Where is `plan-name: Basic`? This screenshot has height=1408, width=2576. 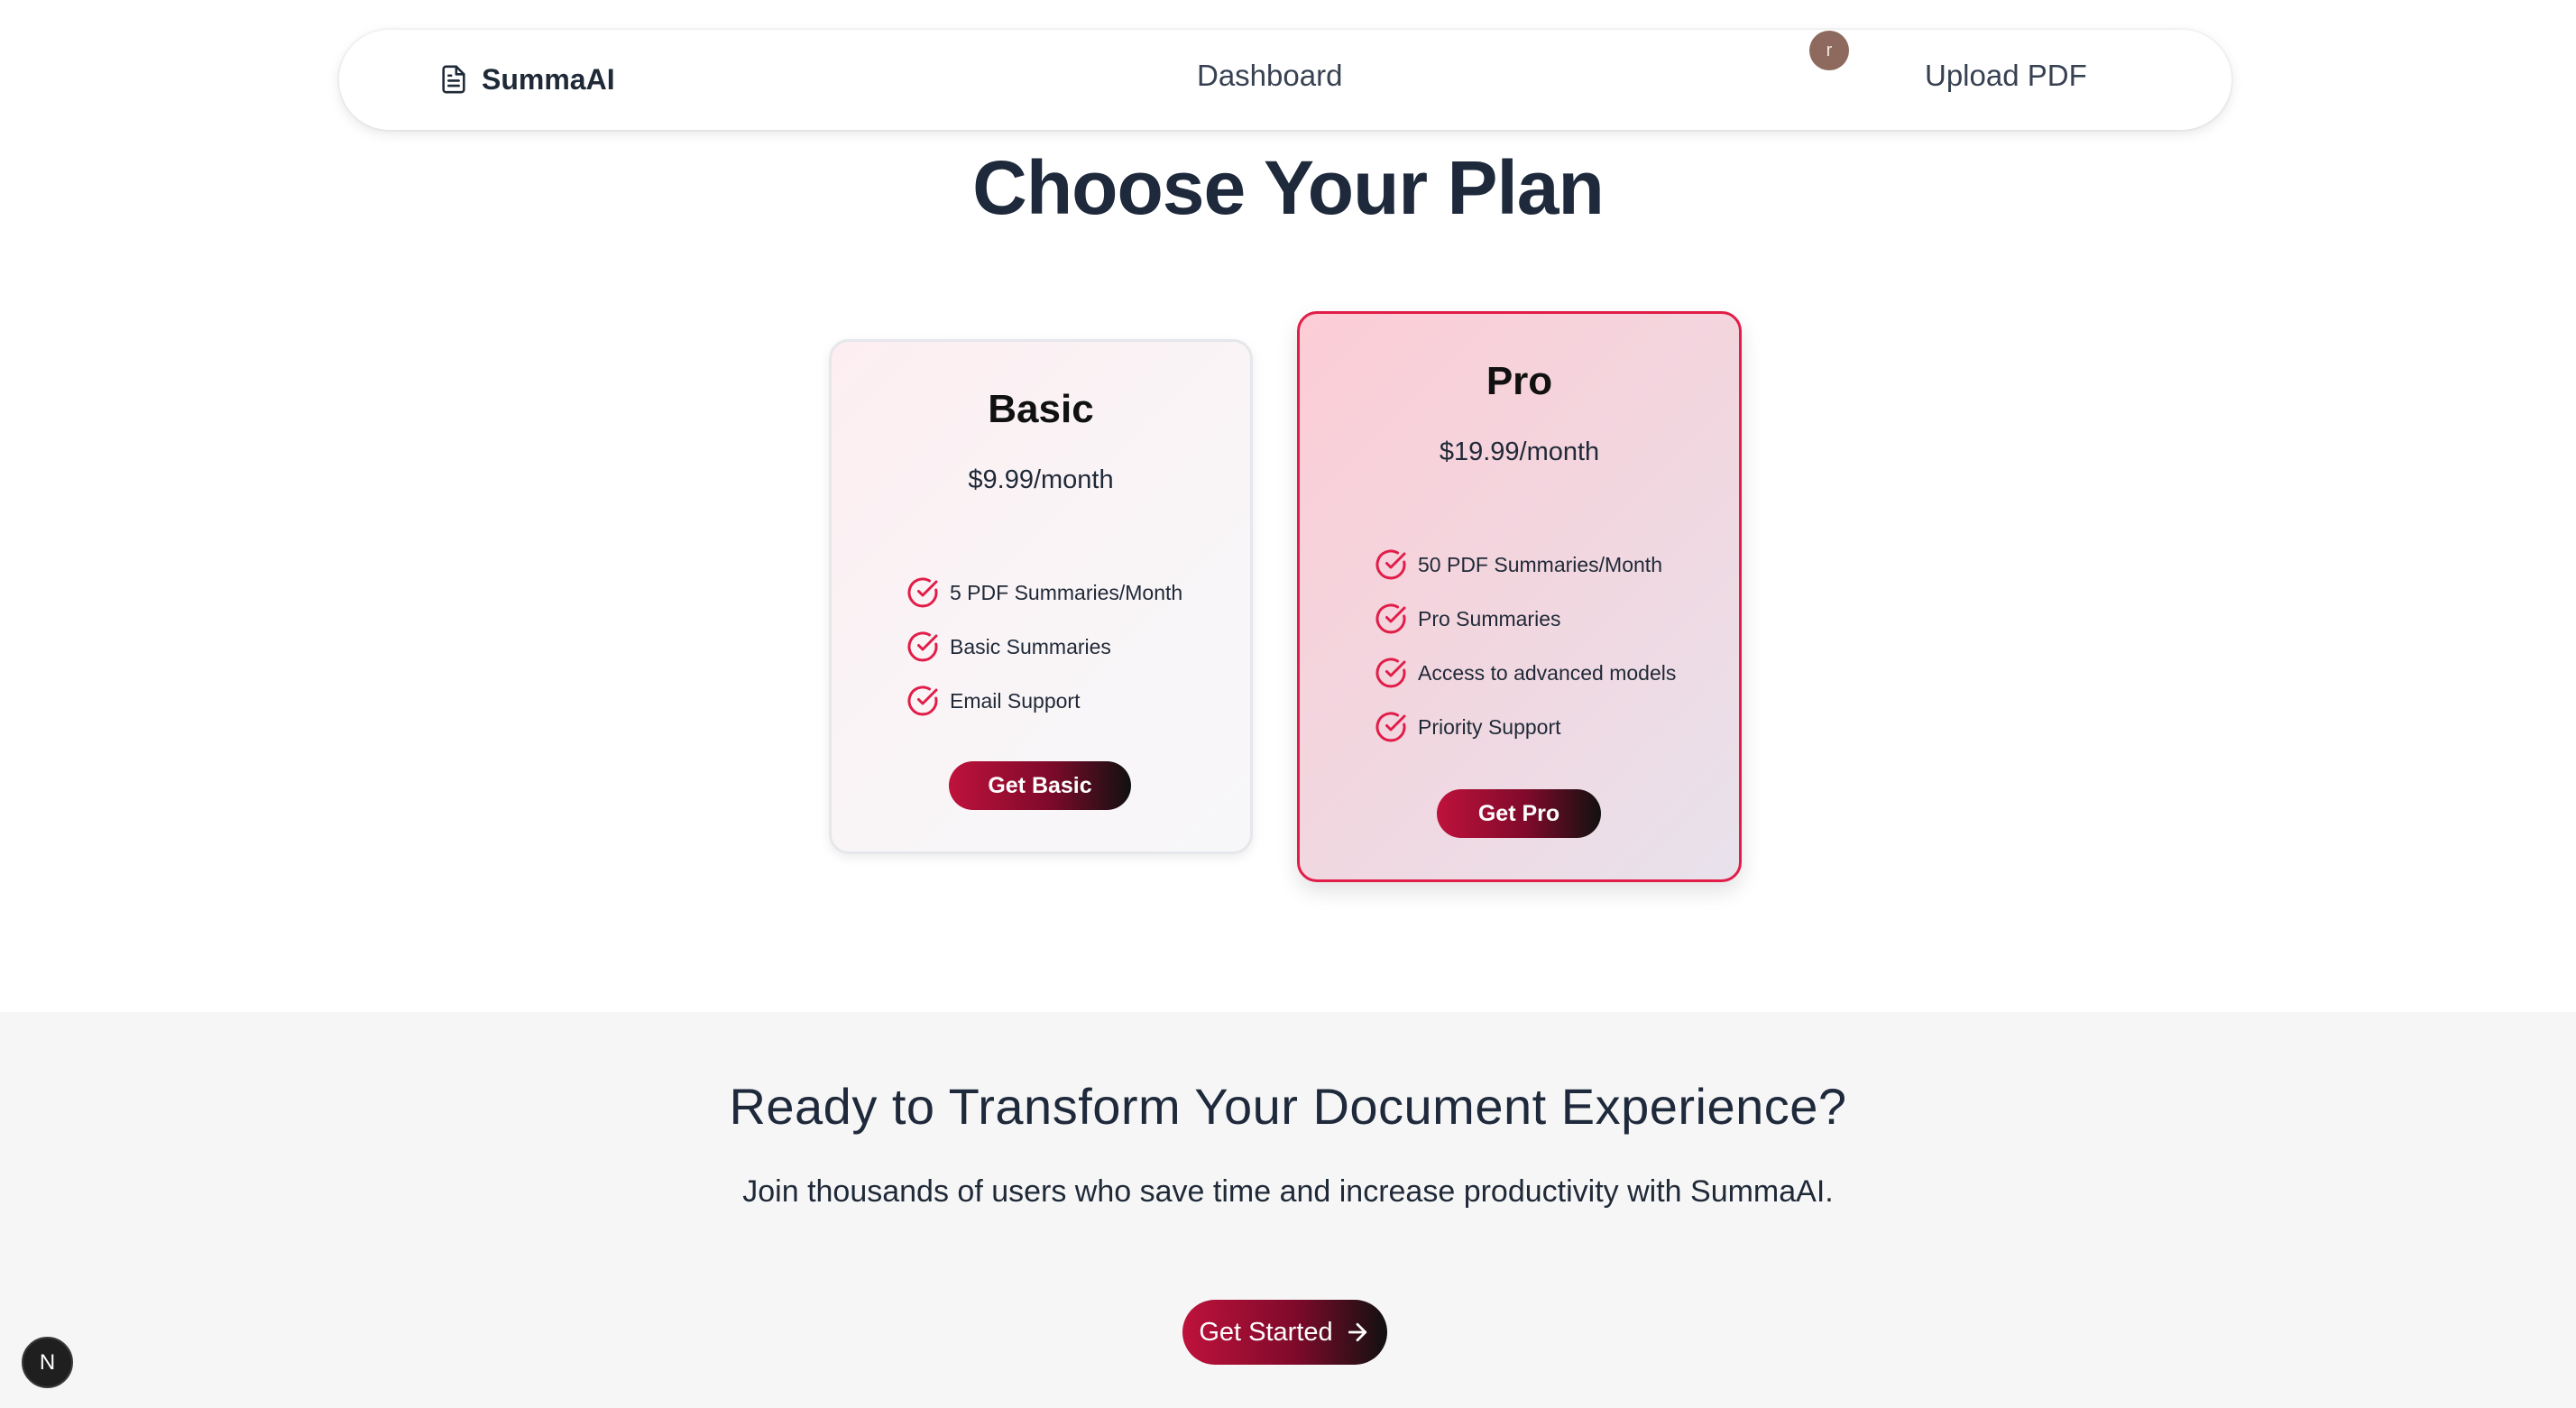 plan-name: Basic is located at coordinates (1041, 409).